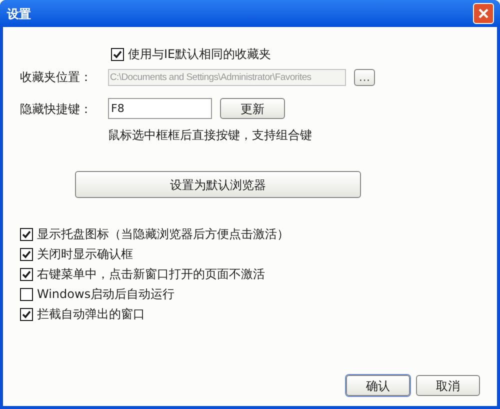  I want to click on close-button, so click(483, 13).